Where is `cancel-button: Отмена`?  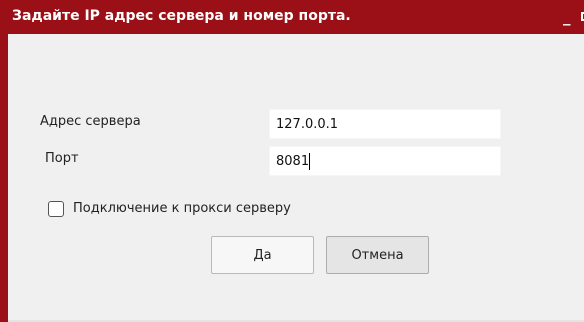
cancel-button: Отмена is located at coordinates (377, 255).